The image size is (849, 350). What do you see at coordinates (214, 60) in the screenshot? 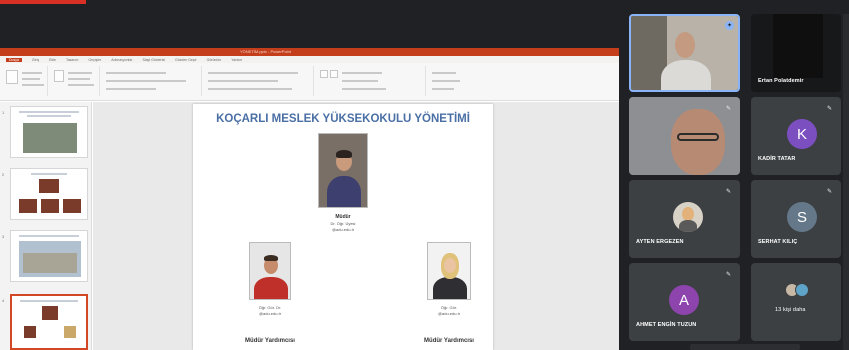
I see `menu-view: Görünüm` at bounding box center [214, 60].